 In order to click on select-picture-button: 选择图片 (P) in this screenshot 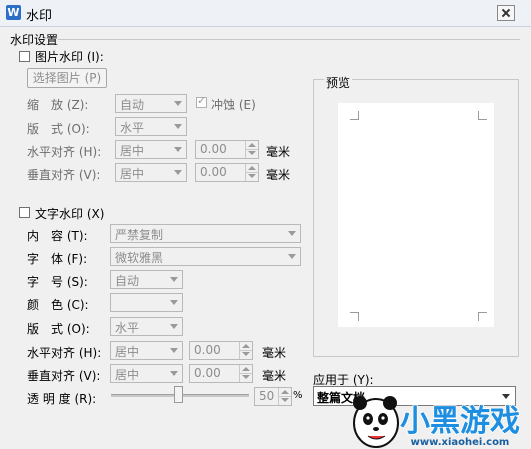, I will do `click(67, 78)`.